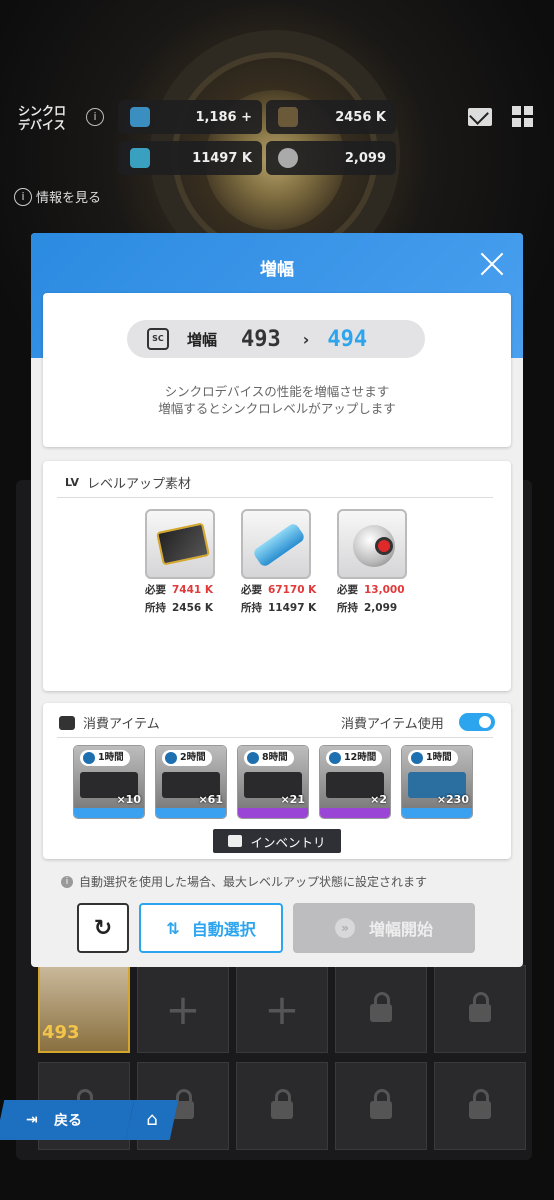  I want to click on consumable-item: 1時間 ×230, so click(437, 782).